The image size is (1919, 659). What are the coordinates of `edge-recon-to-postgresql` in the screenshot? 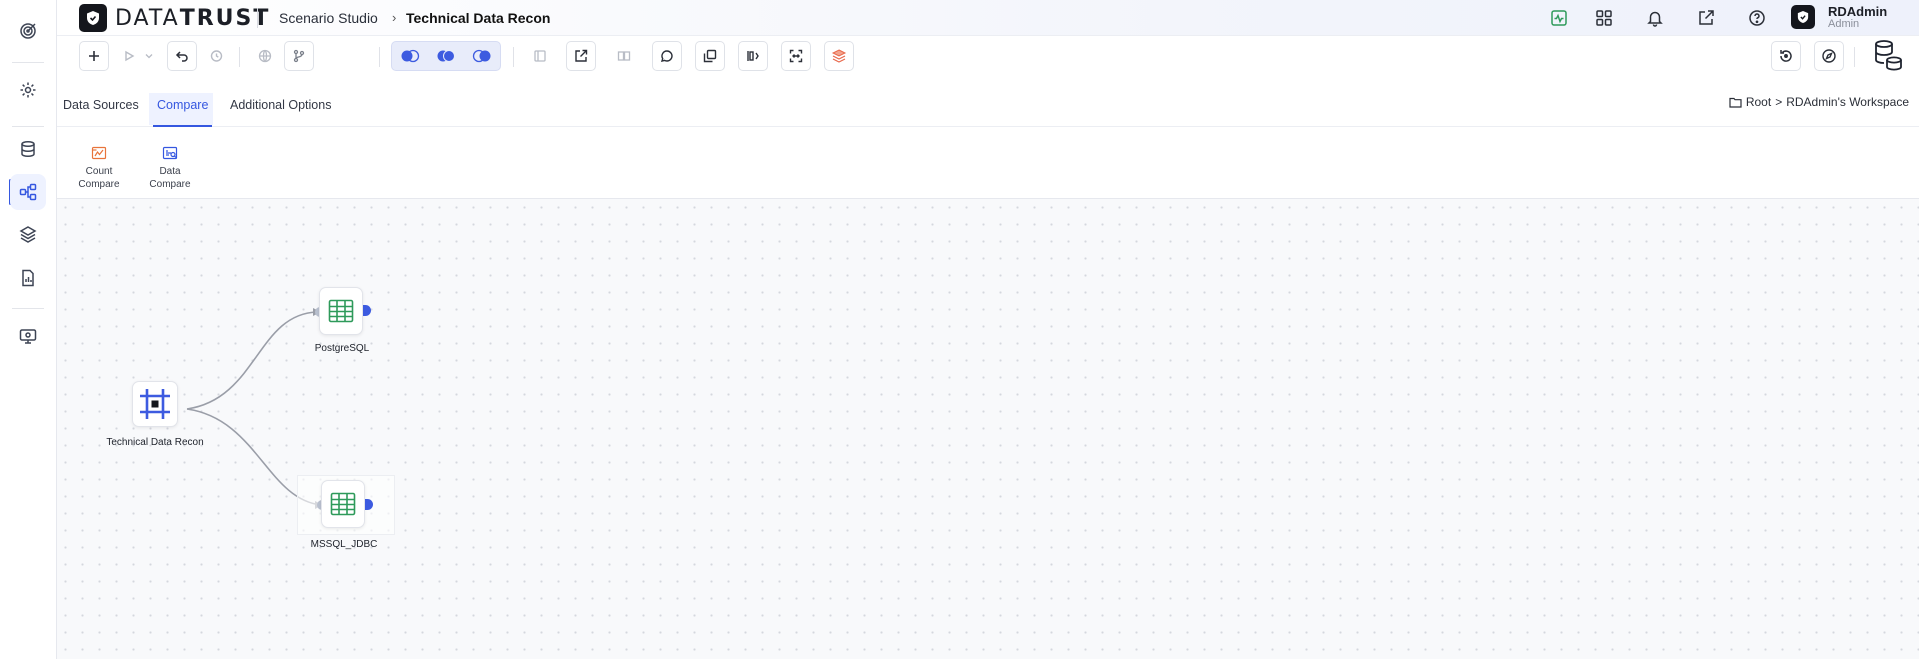 It's located at (252, 360).